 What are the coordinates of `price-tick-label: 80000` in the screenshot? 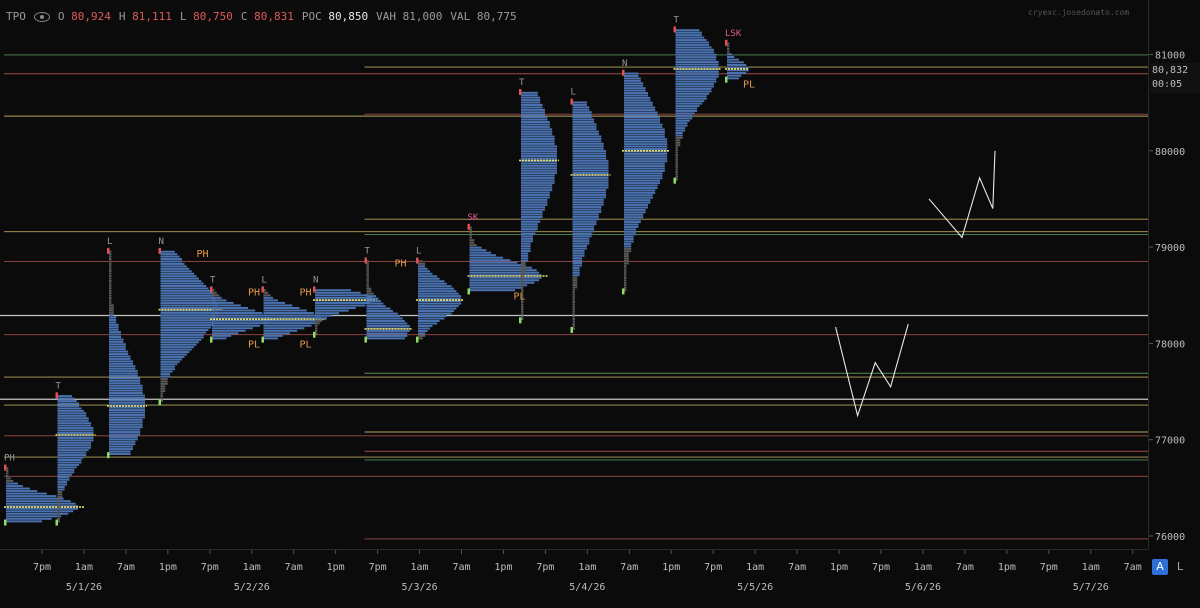 It's located at (1170, 152).